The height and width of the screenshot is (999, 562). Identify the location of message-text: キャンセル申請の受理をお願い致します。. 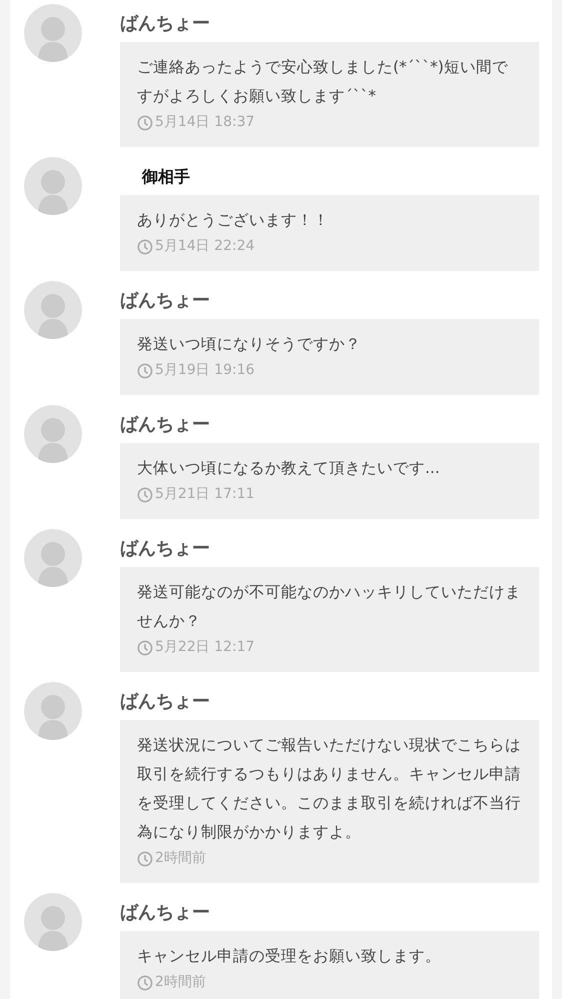
(289, 956).